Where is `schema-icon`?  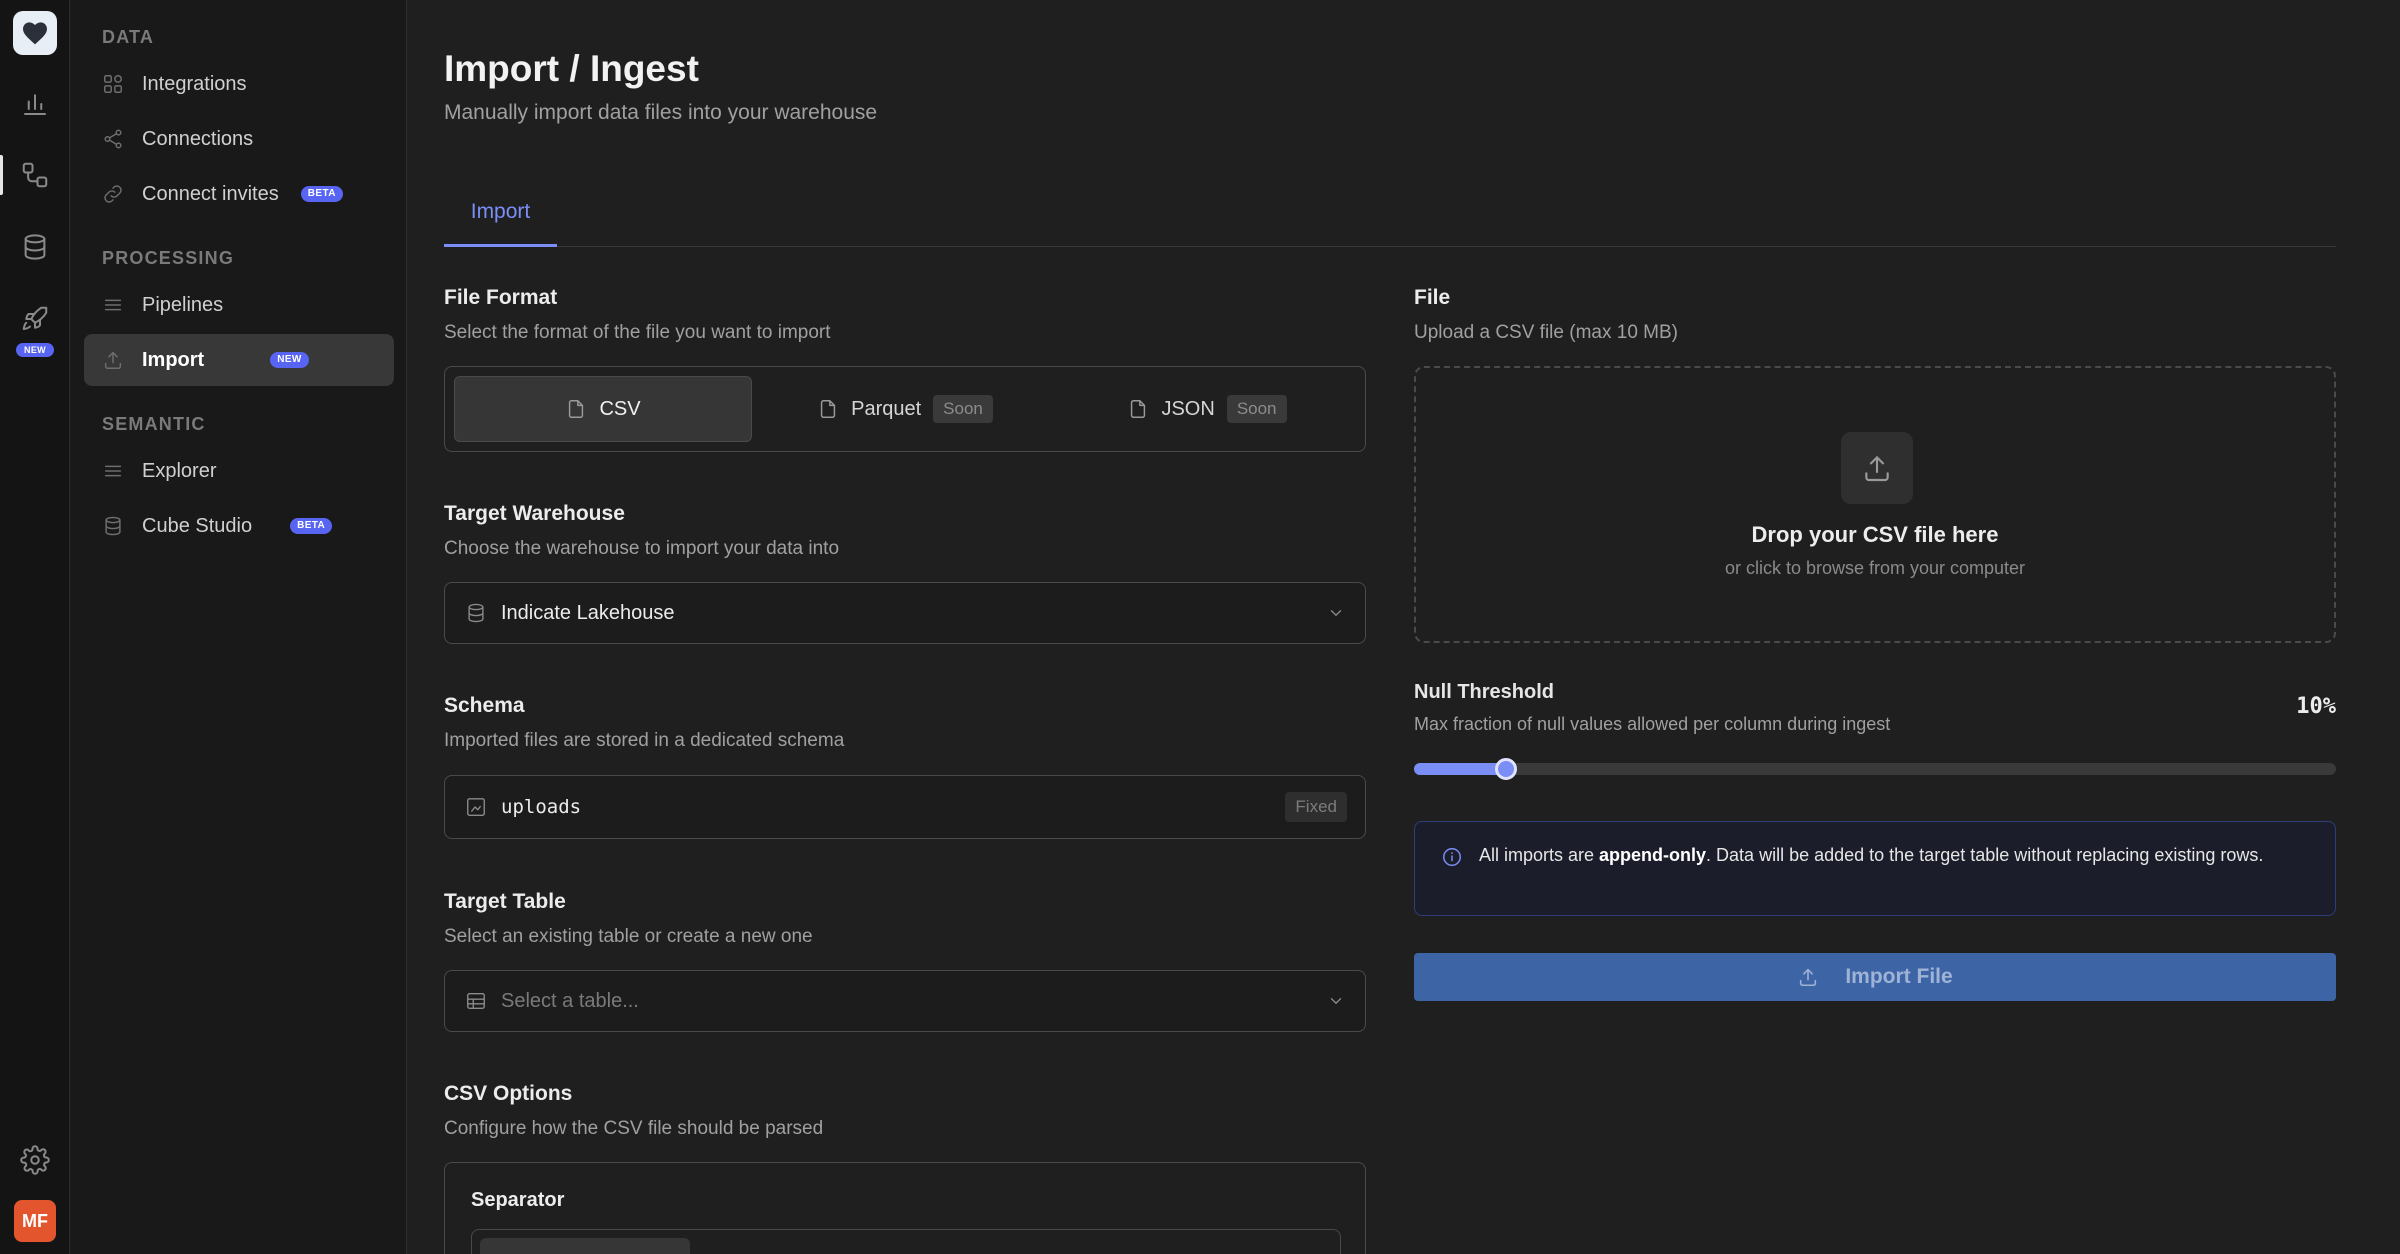
schema-icon is located at coordinates (476, 807).